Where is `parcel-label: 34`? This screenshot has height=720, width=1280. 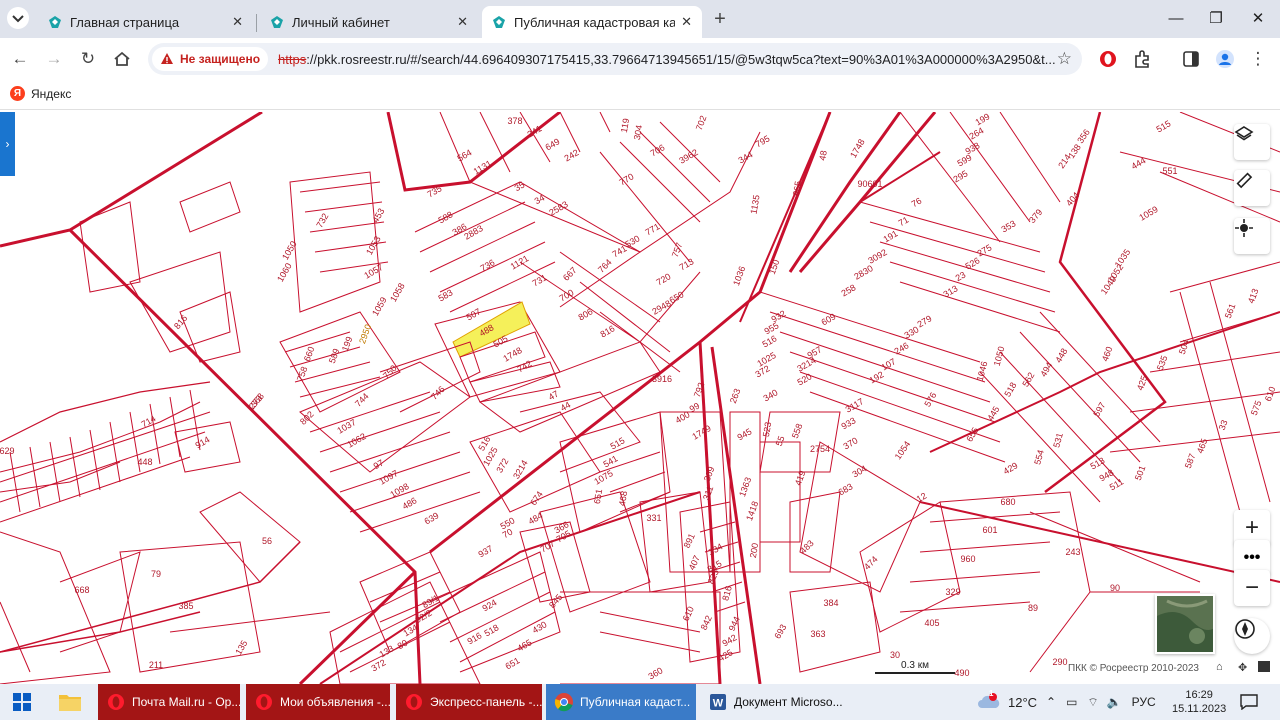
parcel-label: 34 is located at coordinates (540, 200).